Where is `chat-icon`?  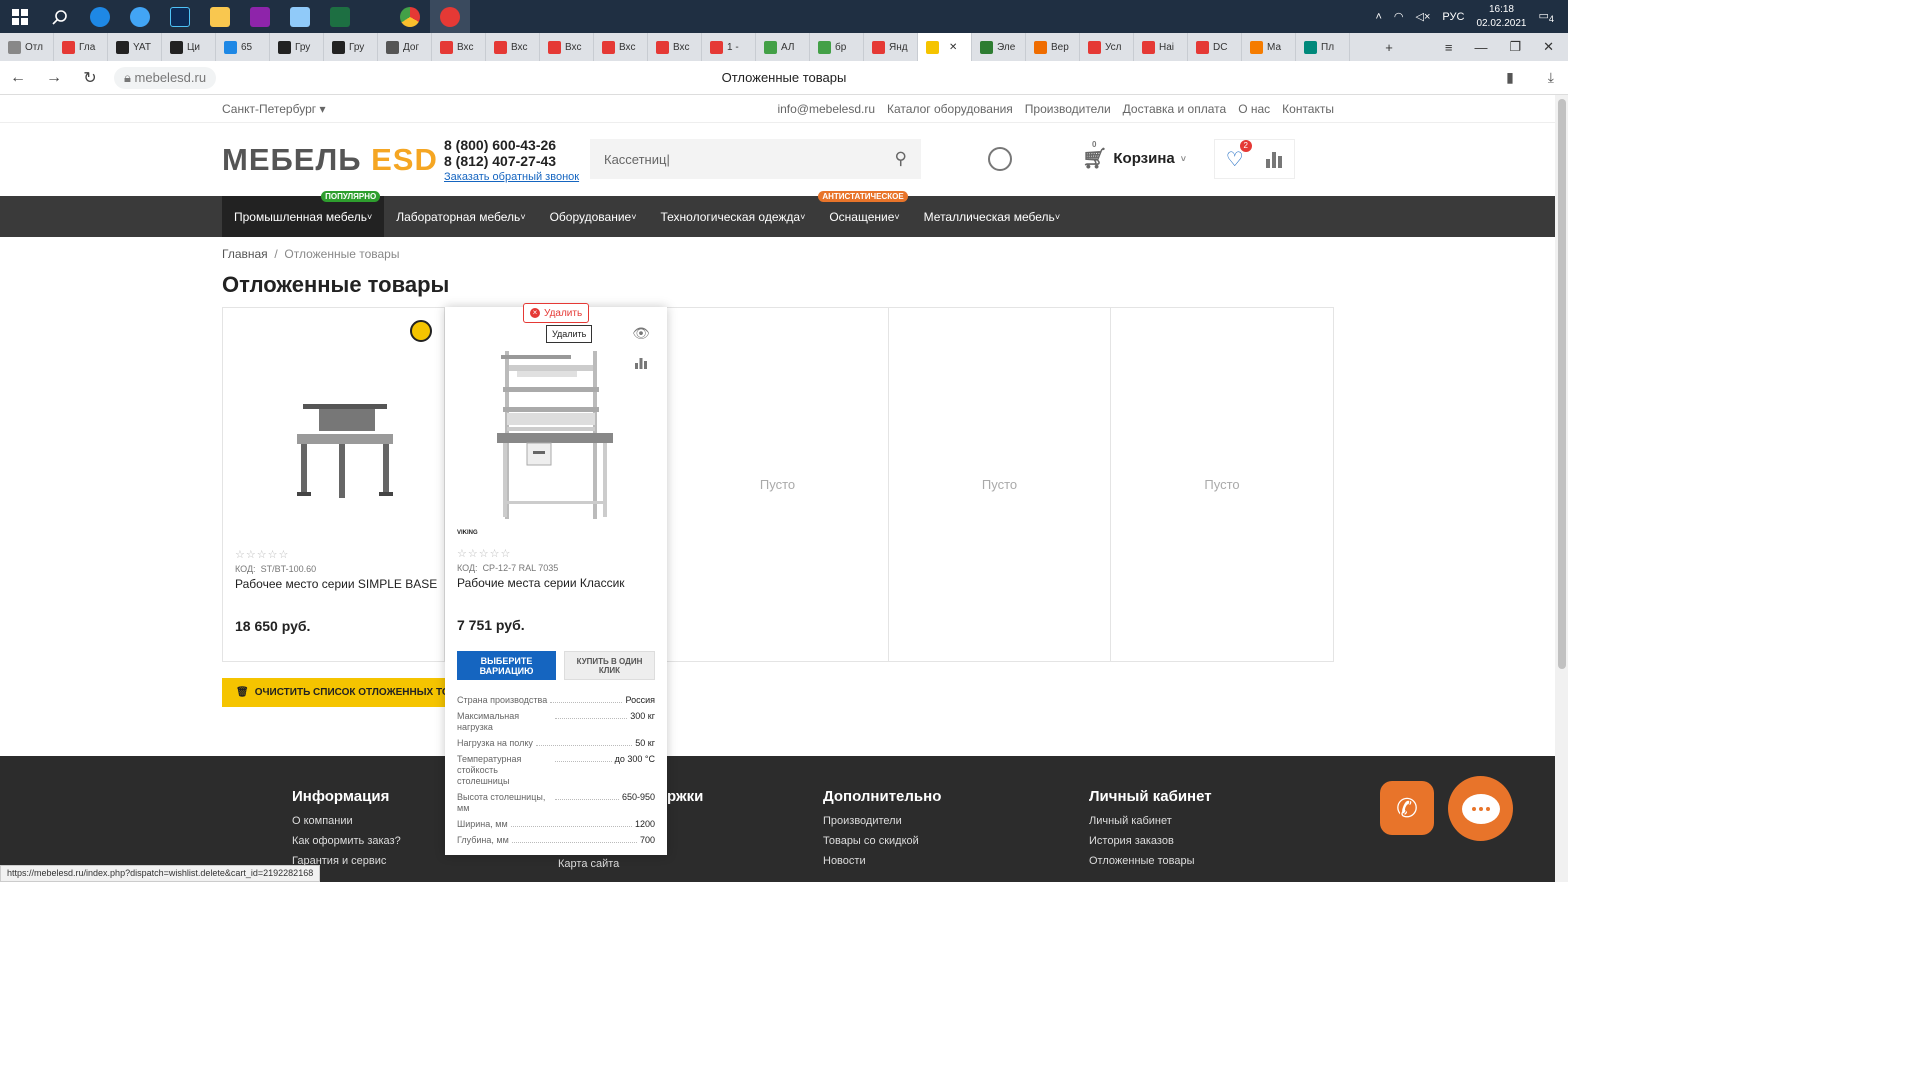
chat-icon is located at coordinates (1480, 808).